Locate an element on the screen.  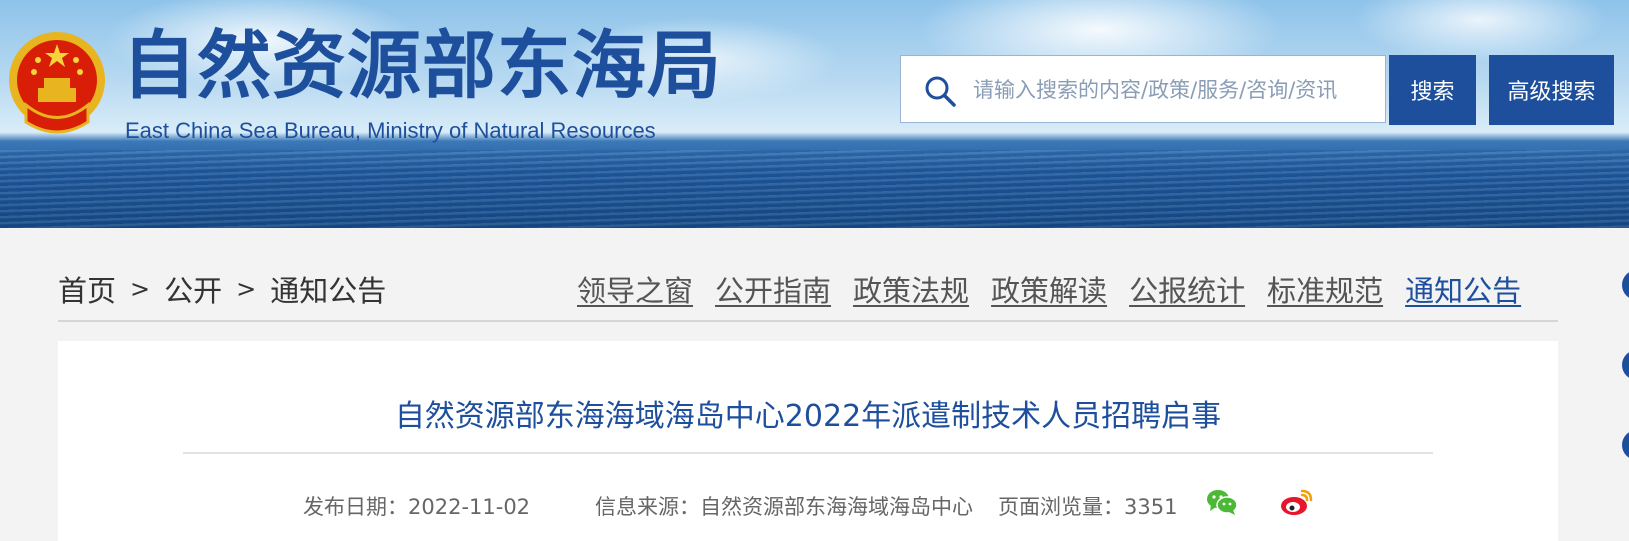
info-source: 信息来源：自然资源部东海海域海岛中心 is located at coordinates (784, 507).